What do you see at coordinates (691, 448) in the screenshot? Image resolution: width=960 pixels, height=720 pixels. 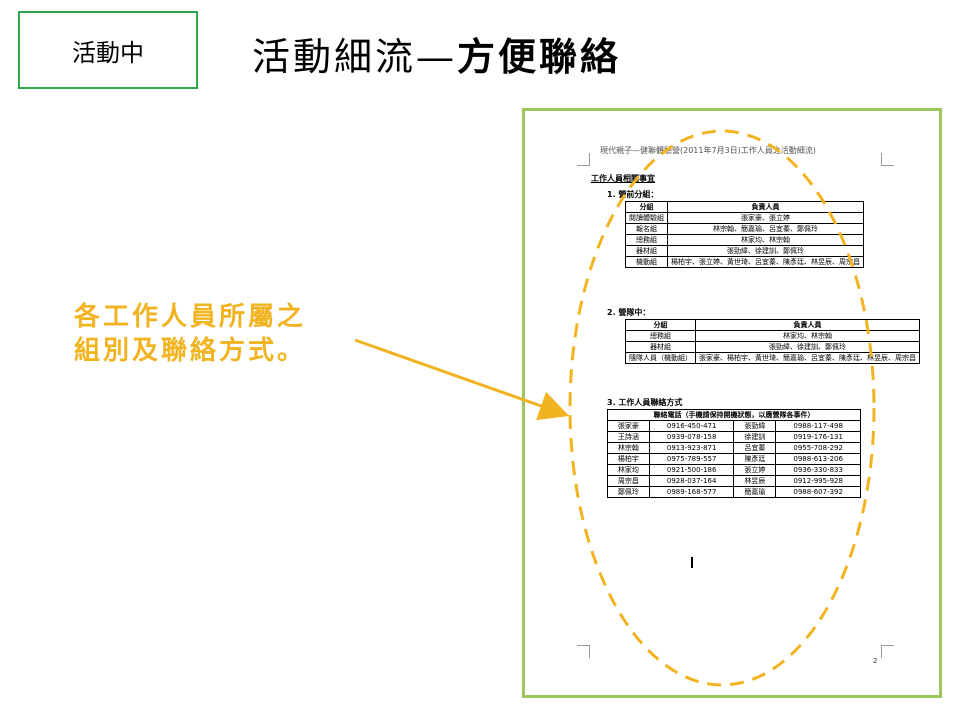 I see `t3-cell: 0913-923-871` at bounding box center [691, 448].